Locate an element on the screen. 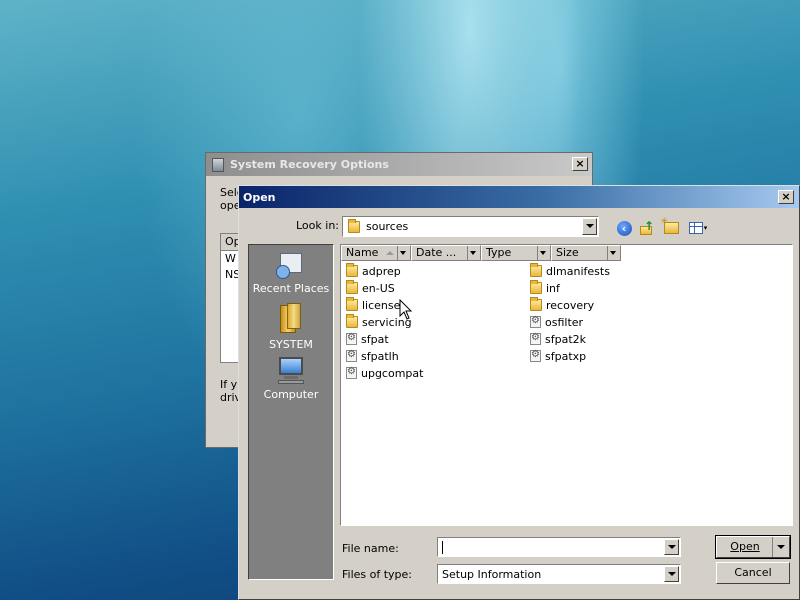 The height and width of the screenshot is (600, 800). list-item: sfpatlh is located at coordinates (372, 356).